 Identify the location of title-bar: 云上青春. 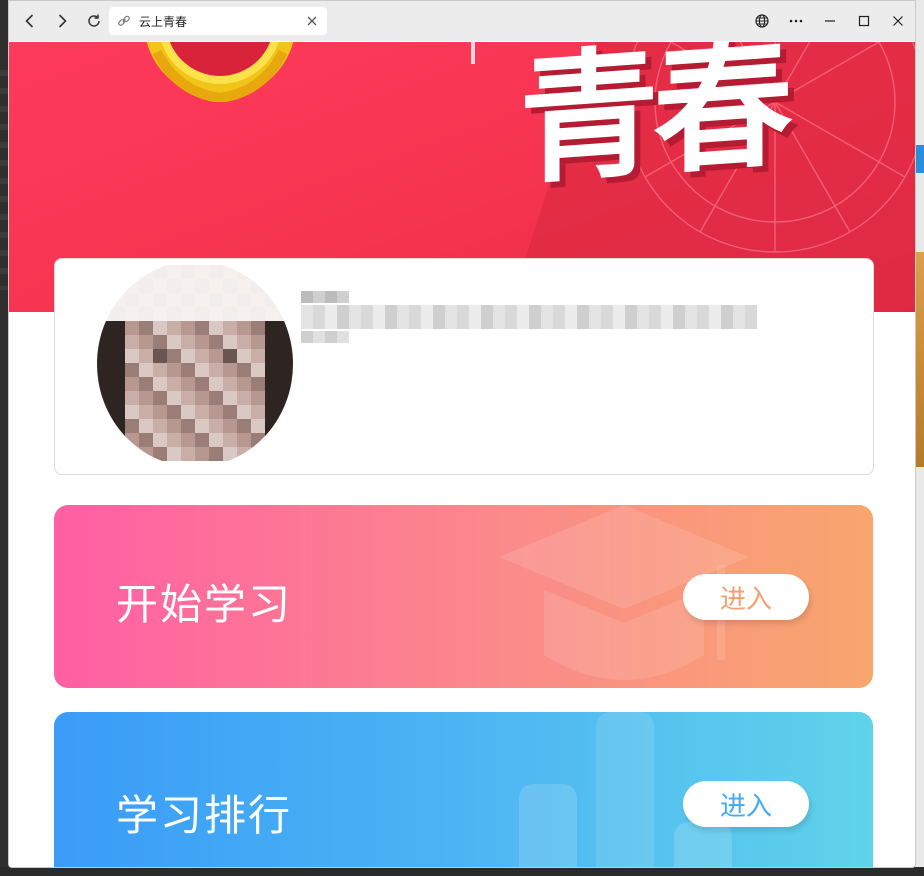
(462, 21).